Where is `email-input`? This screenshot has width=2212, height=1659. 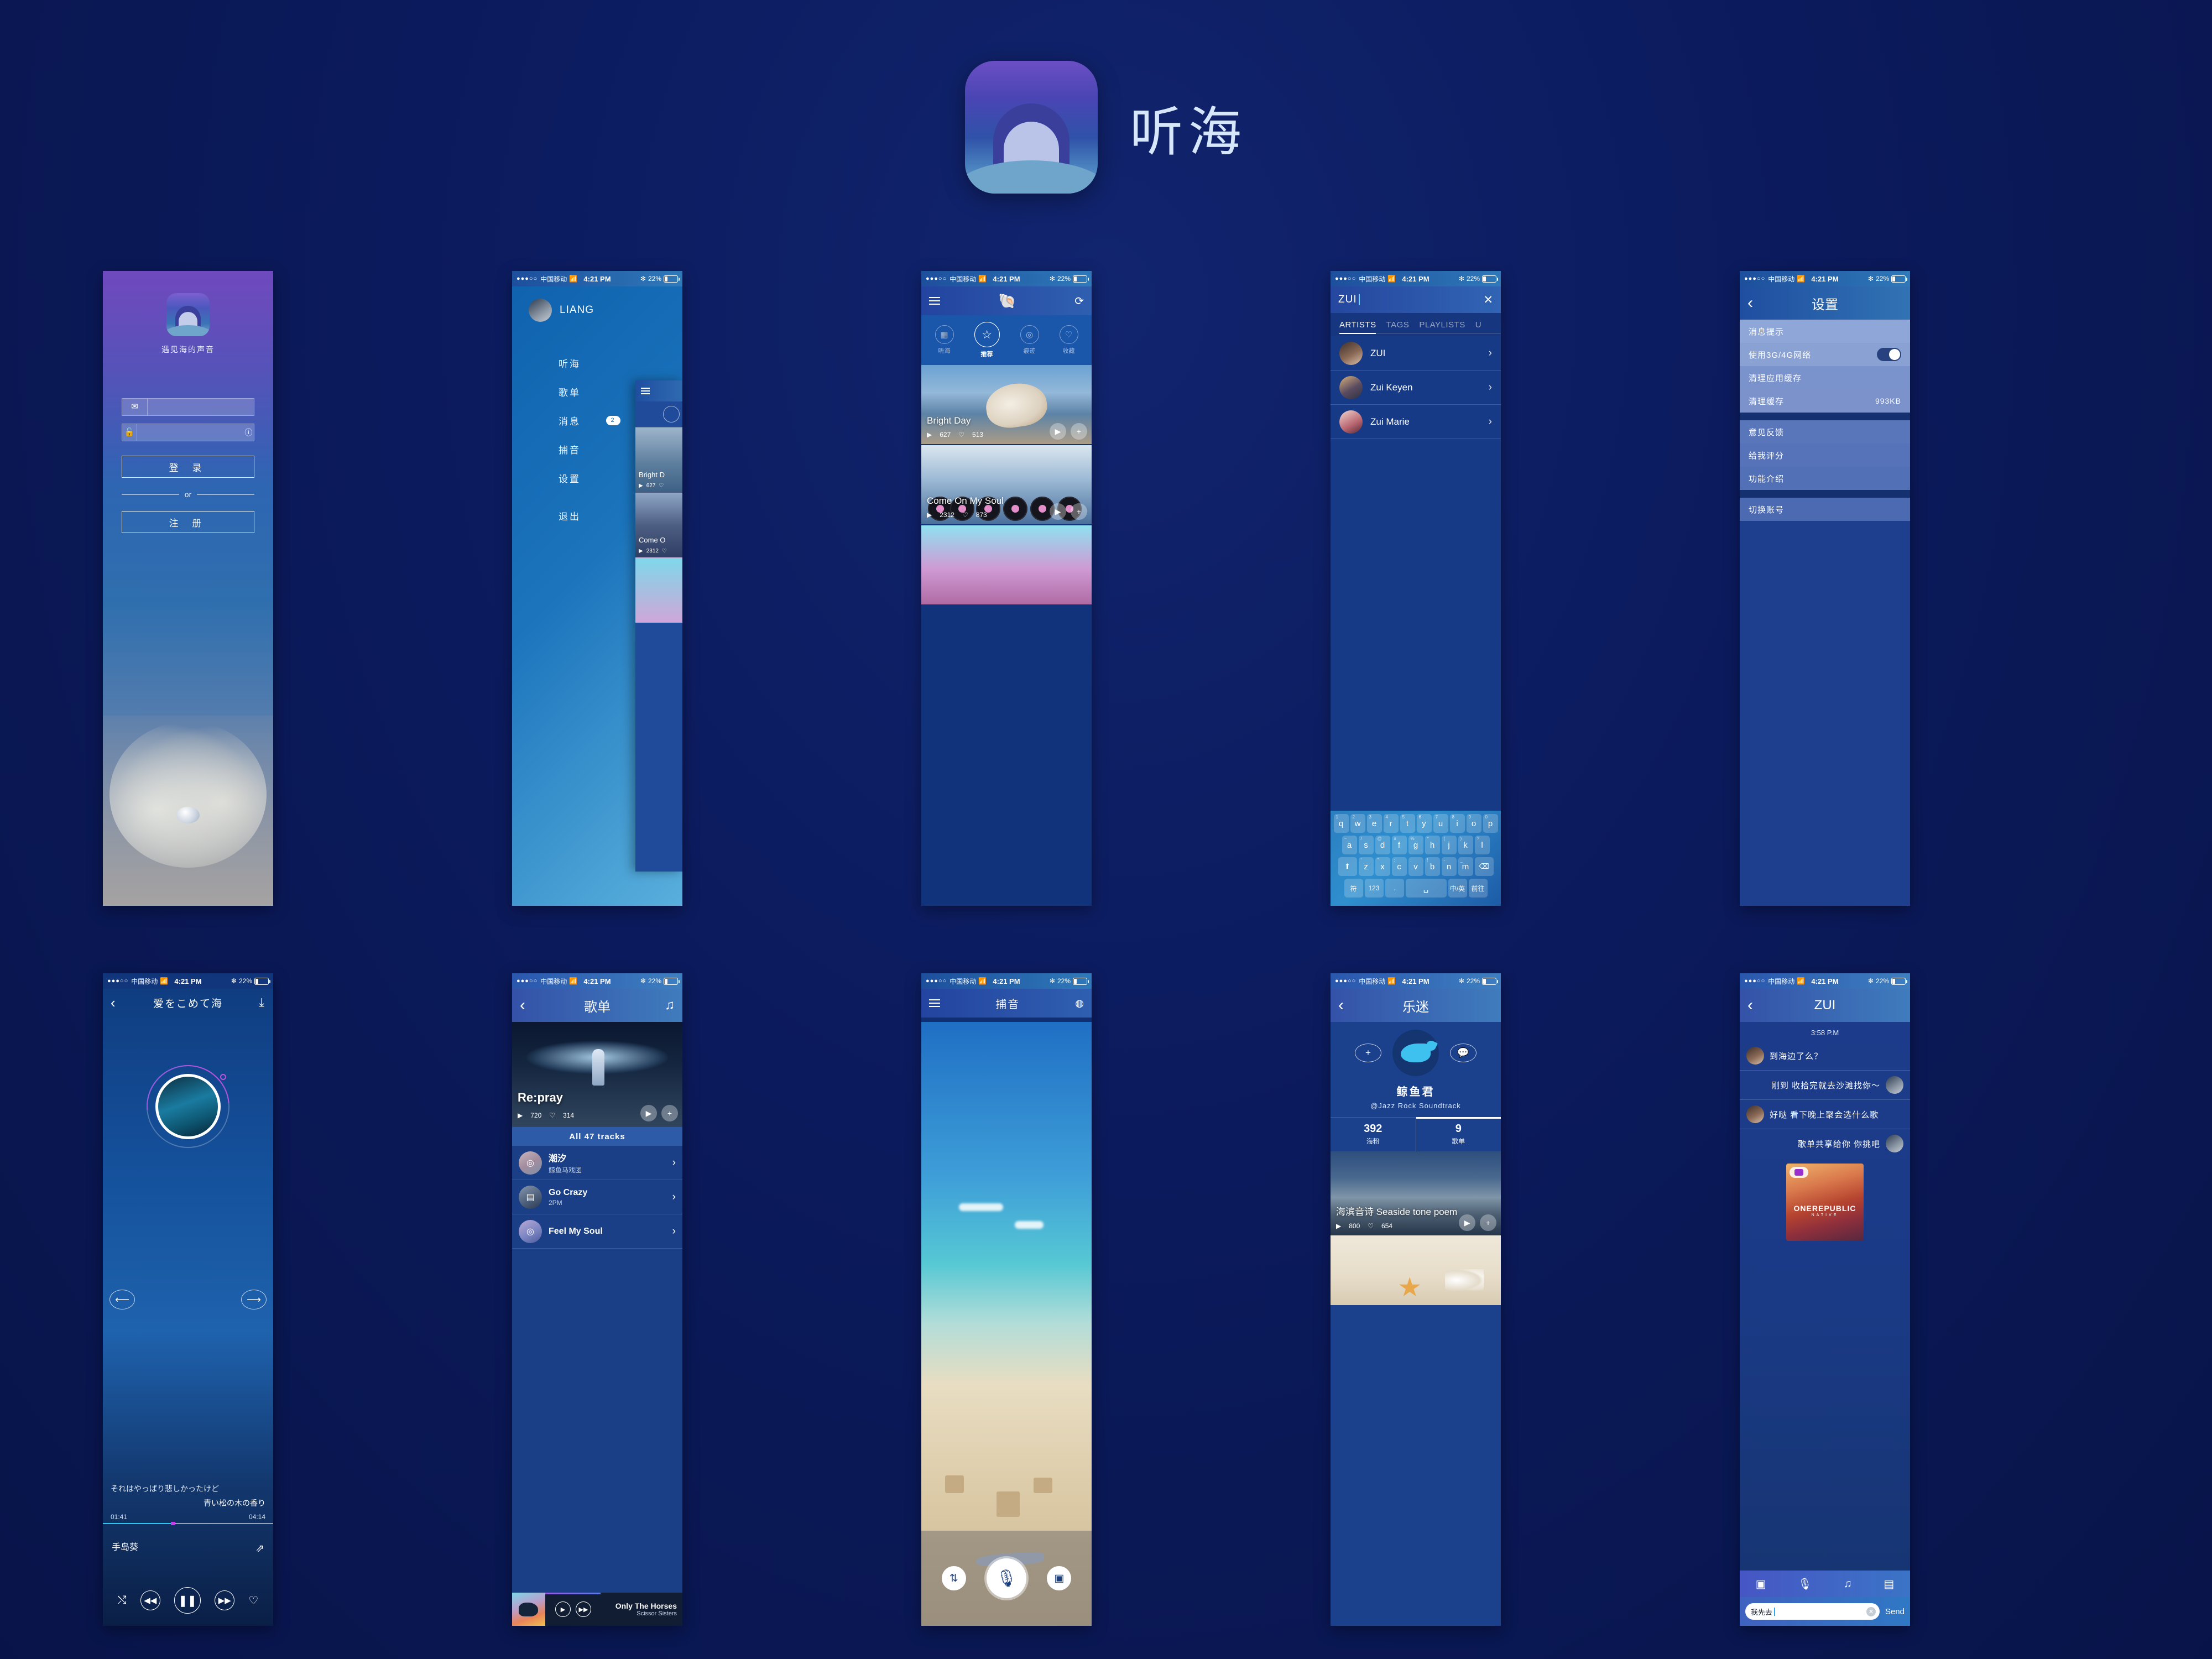 email-input is located at coordinates (201, 407).